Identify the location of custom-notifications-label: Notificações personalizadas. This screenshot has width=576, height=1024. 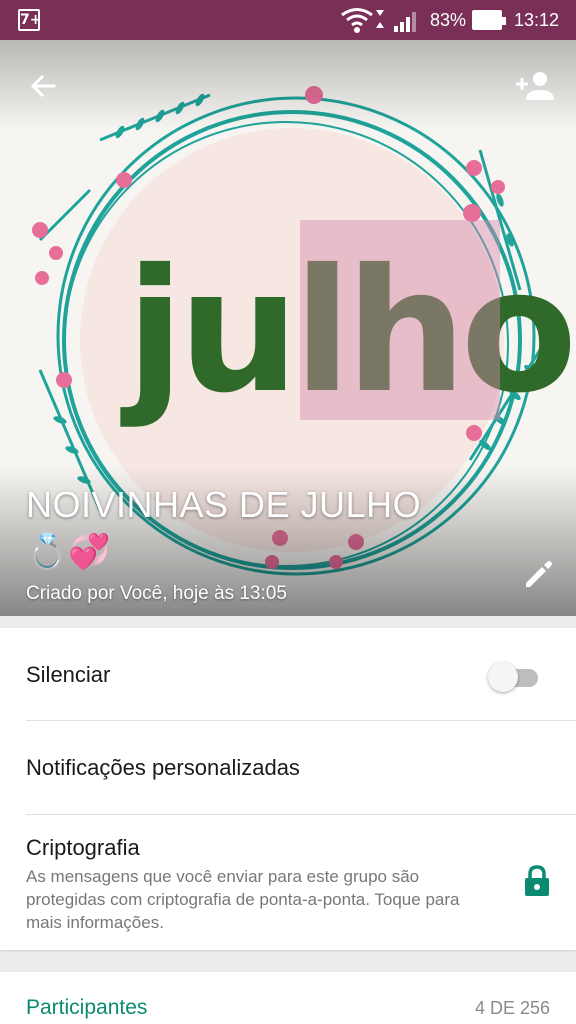
(163, 767).